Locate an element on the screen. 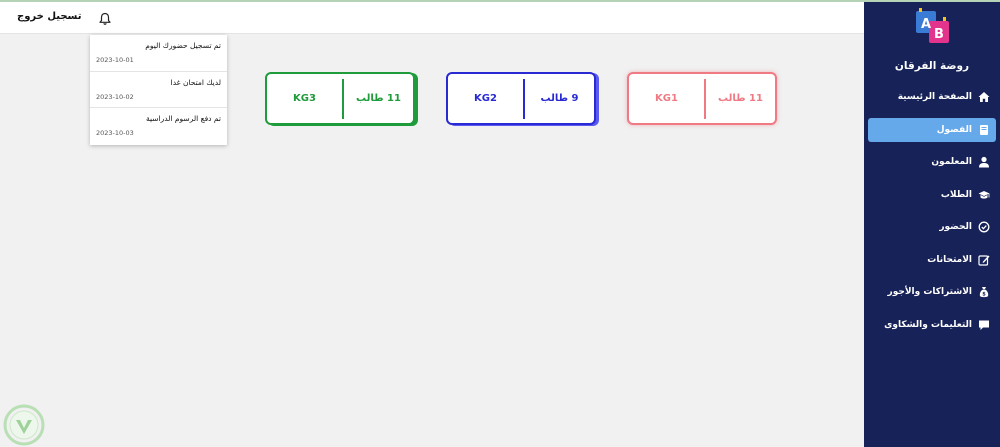  student-count: 9 طالب is located at coordinates (559, 98).